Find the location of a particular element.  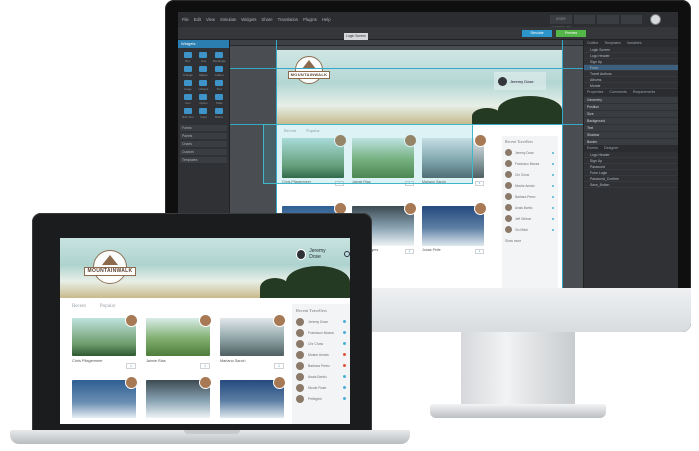

tab-properties: Properties is located at coordinates (595, 92).